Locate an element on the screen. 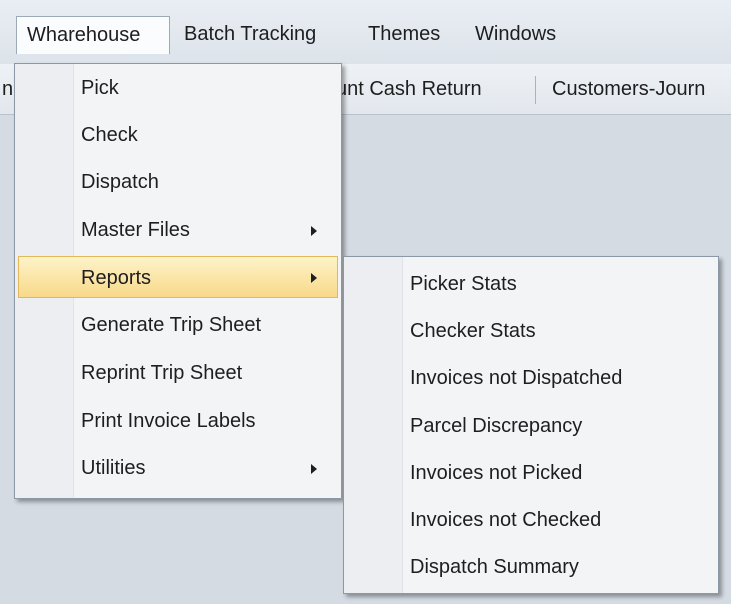  menu-themes: Themes is located at coordinates (404, 34).